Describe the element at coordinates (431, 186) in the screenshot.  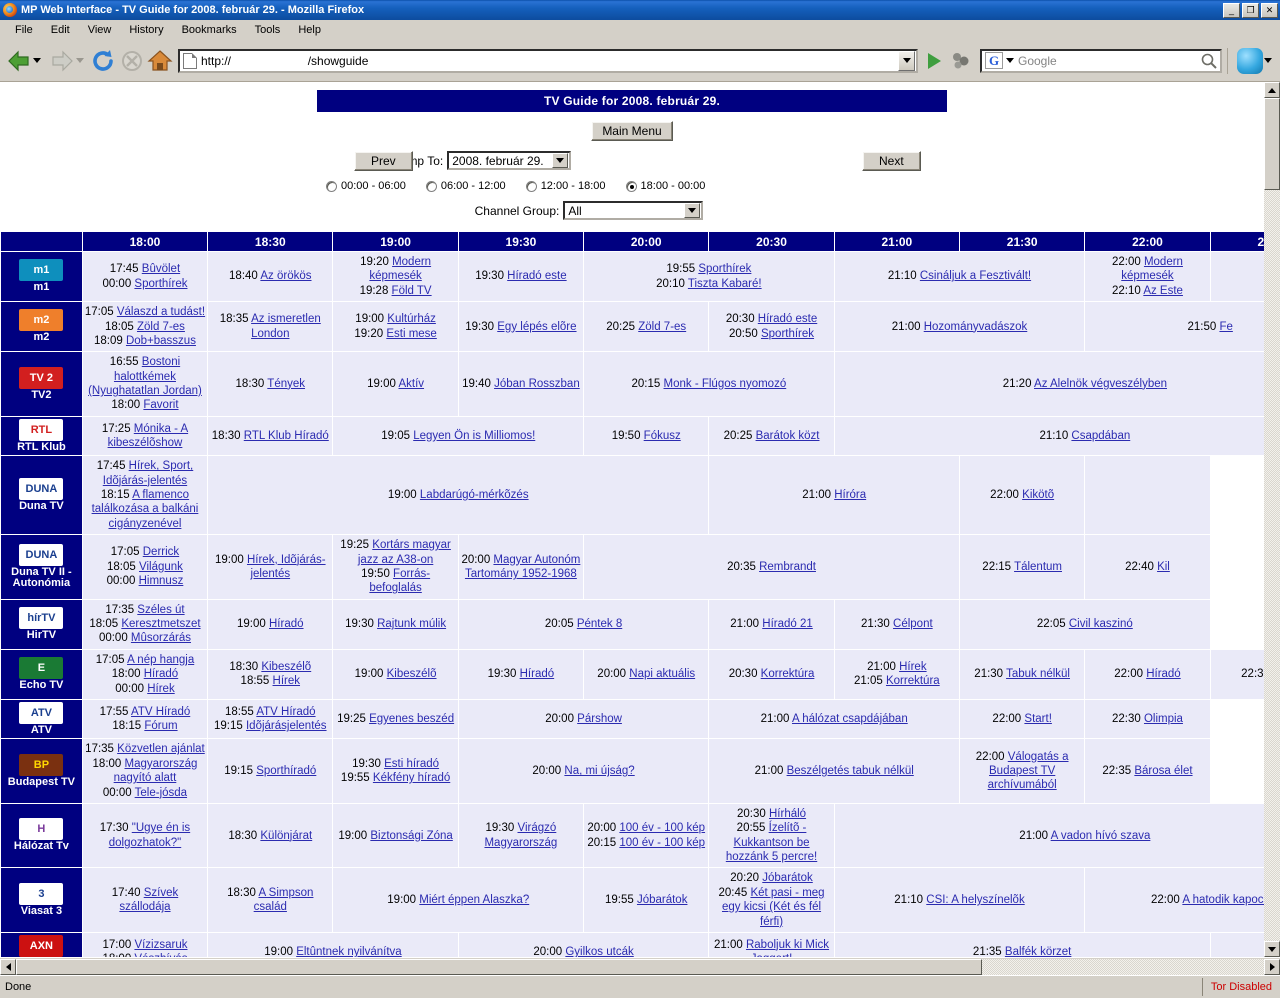
I see `radio-icon` at that location.